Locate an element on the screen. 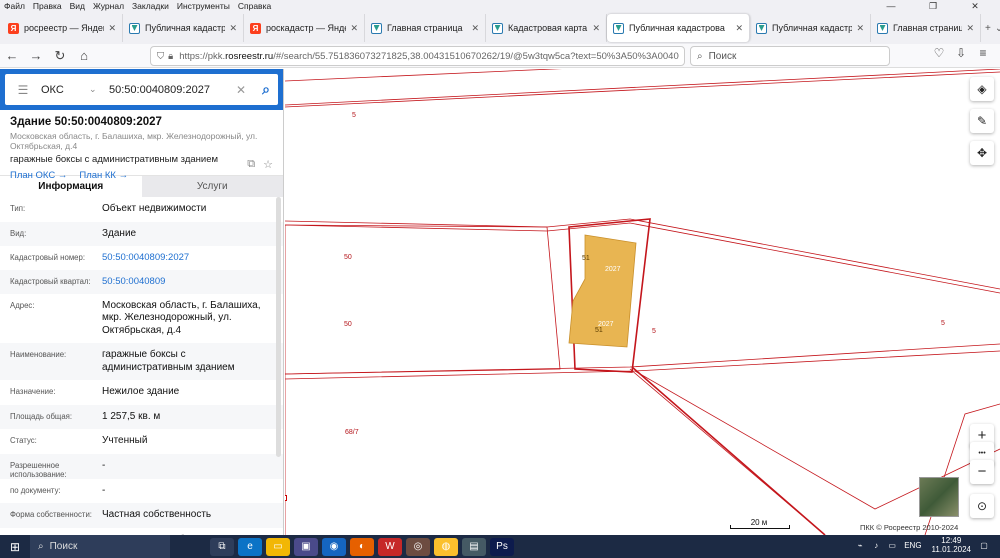 This screenshot has height=558, width=1000. satellite-minimap is located at coordinates (939, 497).